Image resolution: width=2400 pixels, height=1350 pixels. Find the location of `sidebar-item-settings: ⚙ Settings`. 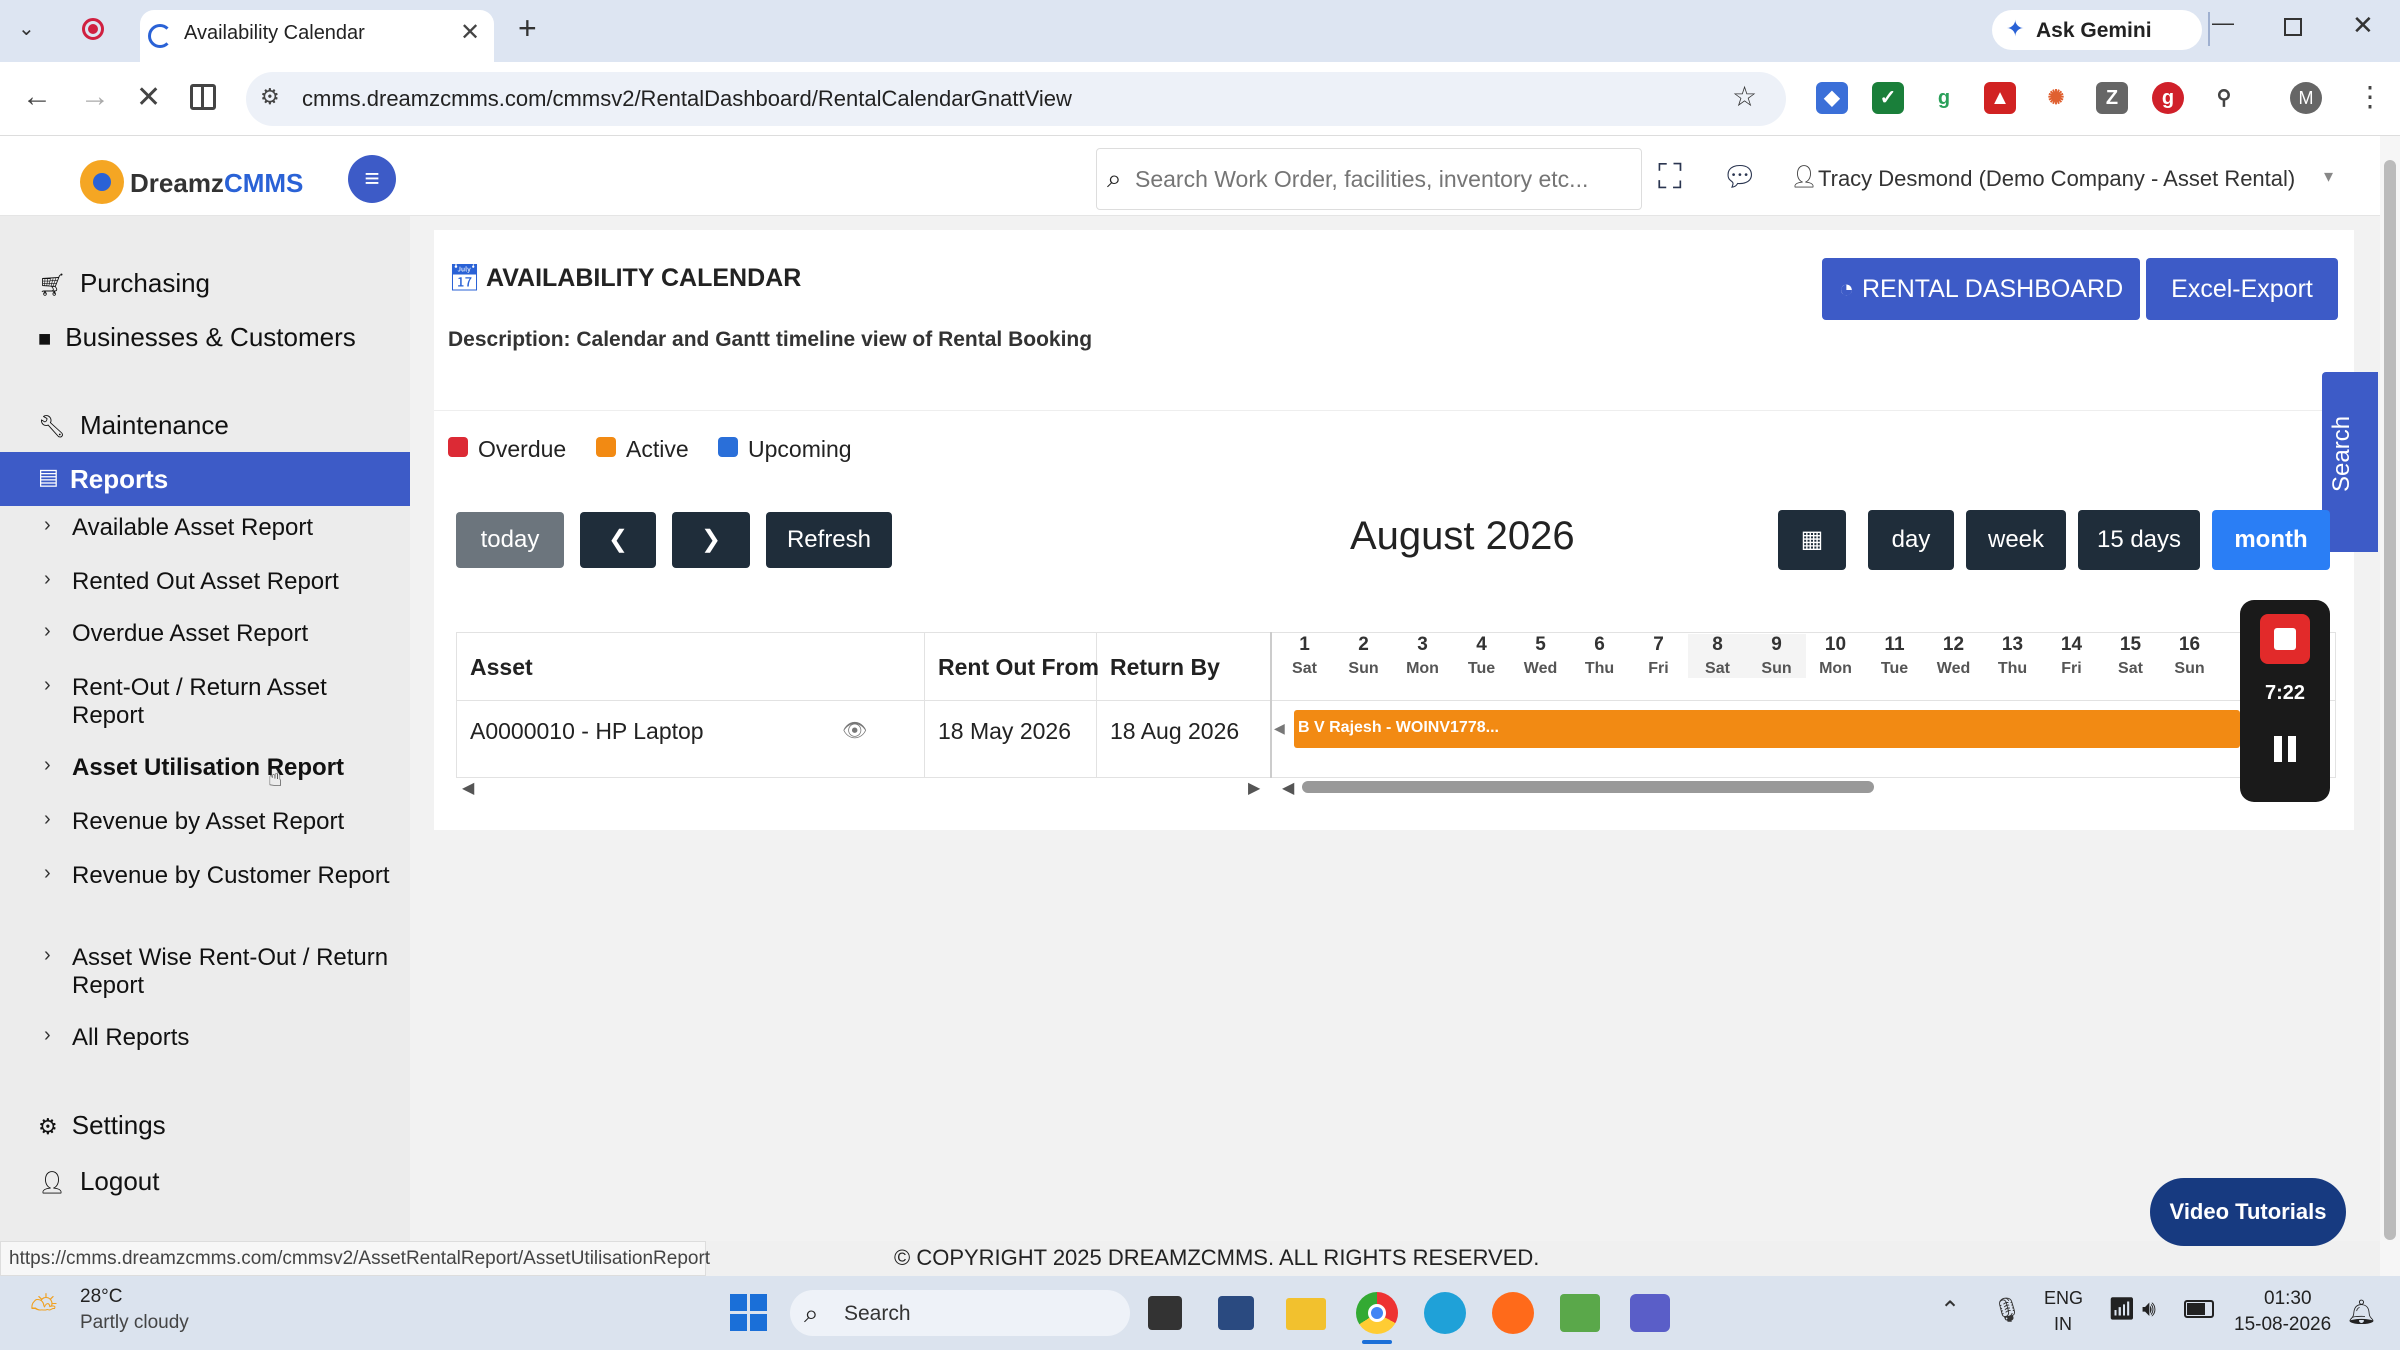

sidebar-item-settings: ⚙ Settings is located at coordinates (102, 1125).